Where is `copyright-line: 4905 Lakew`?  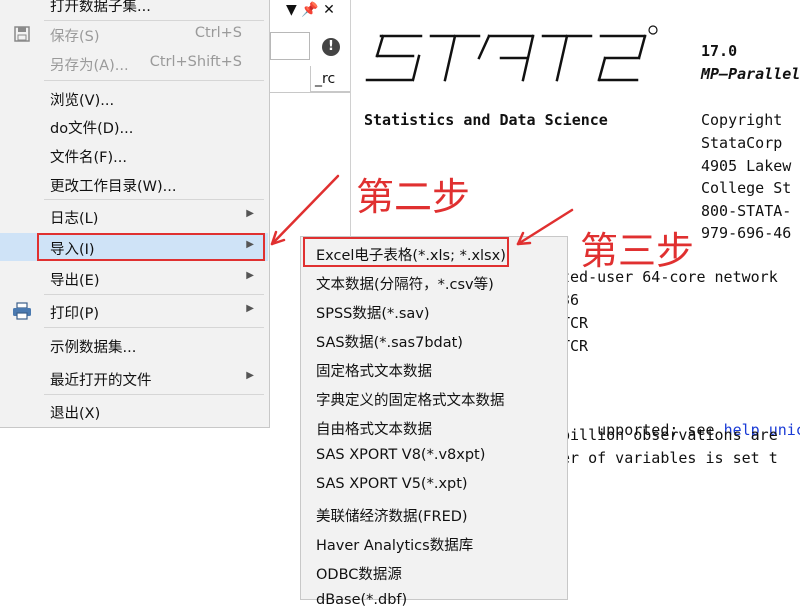 copyright-line: 4905 Lakew is located at coordinates (746, 166).